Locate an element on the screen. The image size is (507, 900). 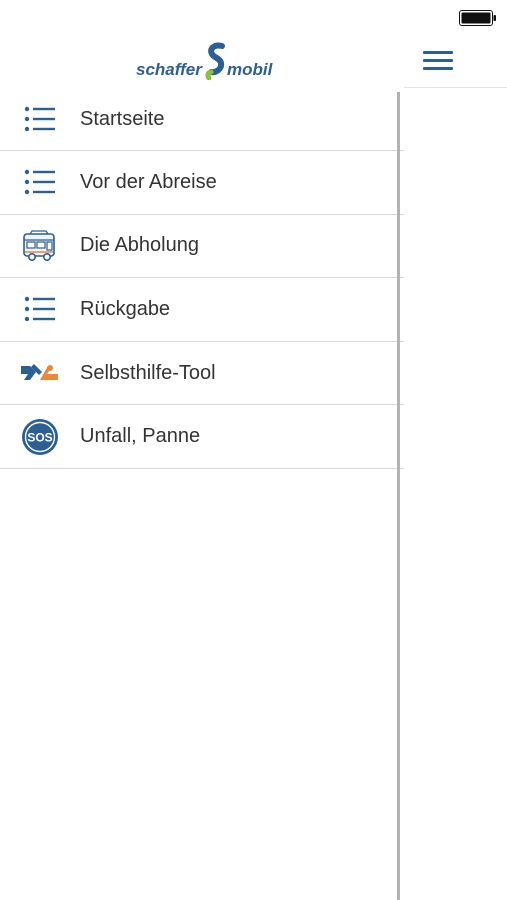
menu-item-vor-der-abreise: Vor der Abreise is located at coordinates (202, 183).